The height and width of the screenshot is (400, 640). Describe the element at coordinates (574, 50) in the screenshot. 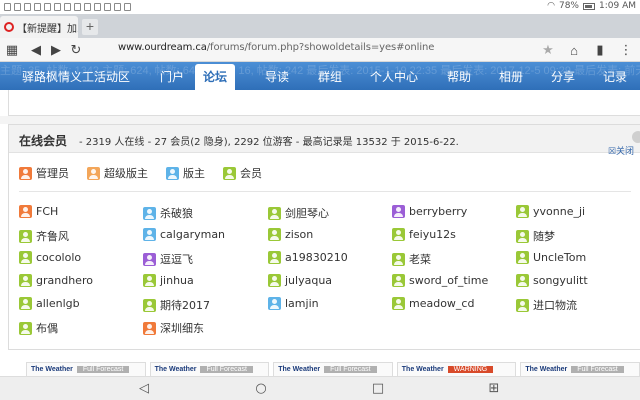

I see `home-icon: ⌂` at that location.